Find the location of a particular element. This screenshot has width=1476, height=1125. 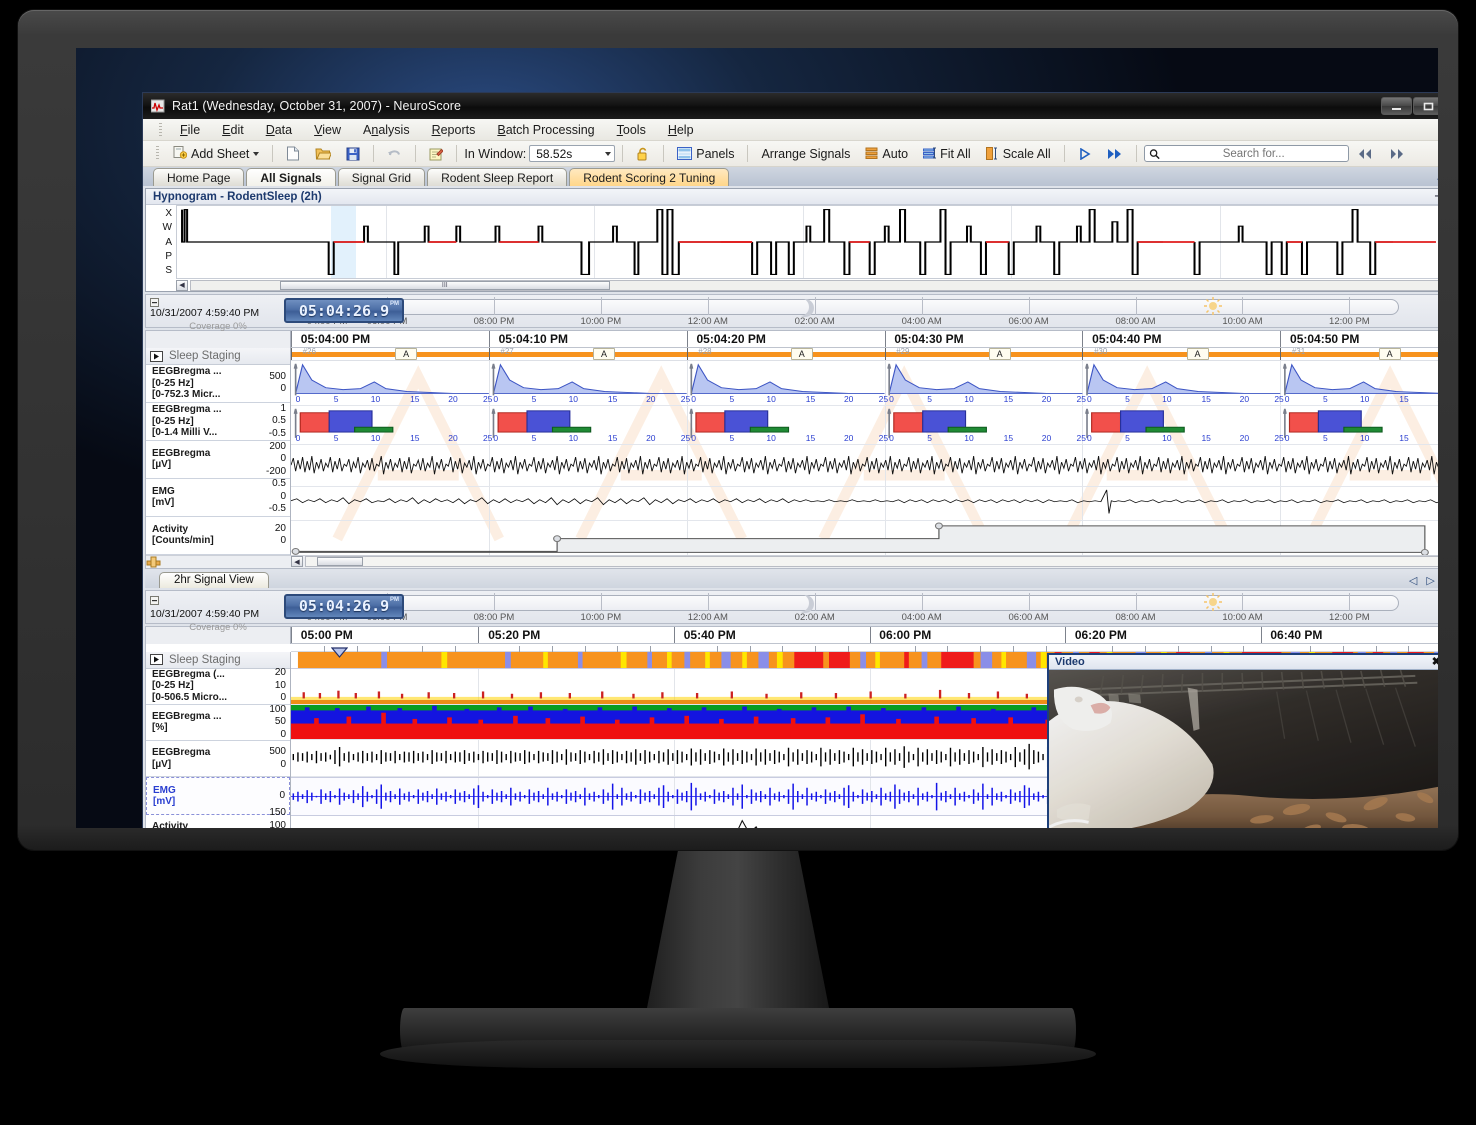

time-navigator-top: 10/31/2007 4:59:40 PM Coverage 0% 2.81h is located at coordinates (791, 313).